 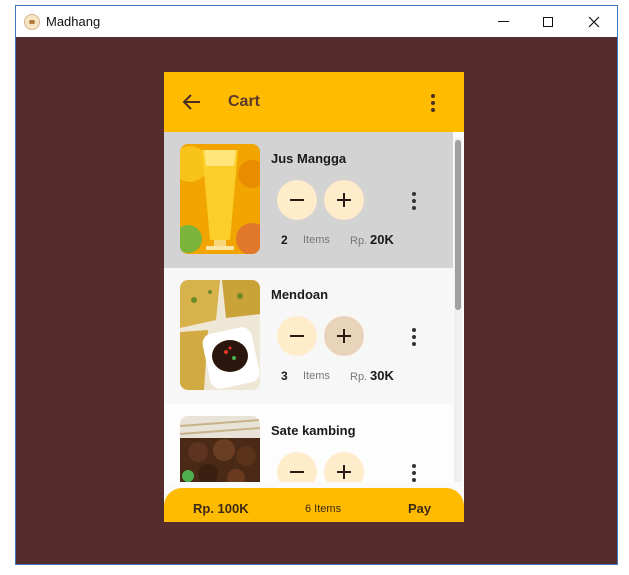 I want to click on maximize-button, so click(x=548, y=21).